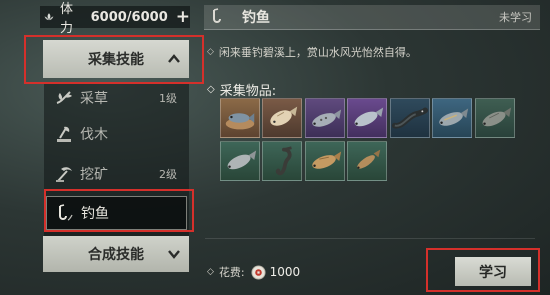 This screenshot has height=295, width=550. What do you see at coordinates (325, 118) in the screenshot?
I see `spotted-fish-icon` at bounding box center [325, 118].